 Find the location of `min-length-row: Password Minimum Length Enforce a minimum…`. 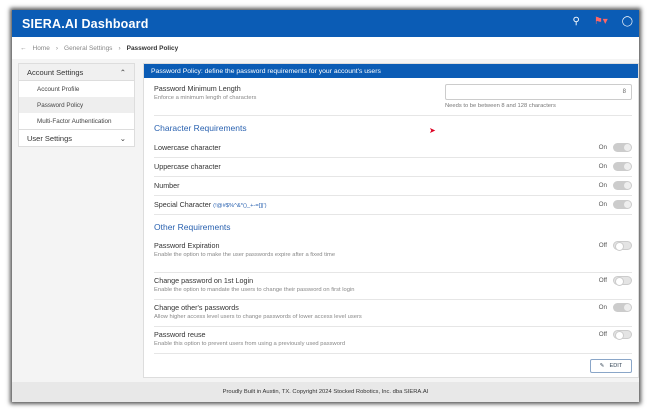

min-length-row: Password Minimum Length Enforce a minimum… is located at coordinates (393, 97).